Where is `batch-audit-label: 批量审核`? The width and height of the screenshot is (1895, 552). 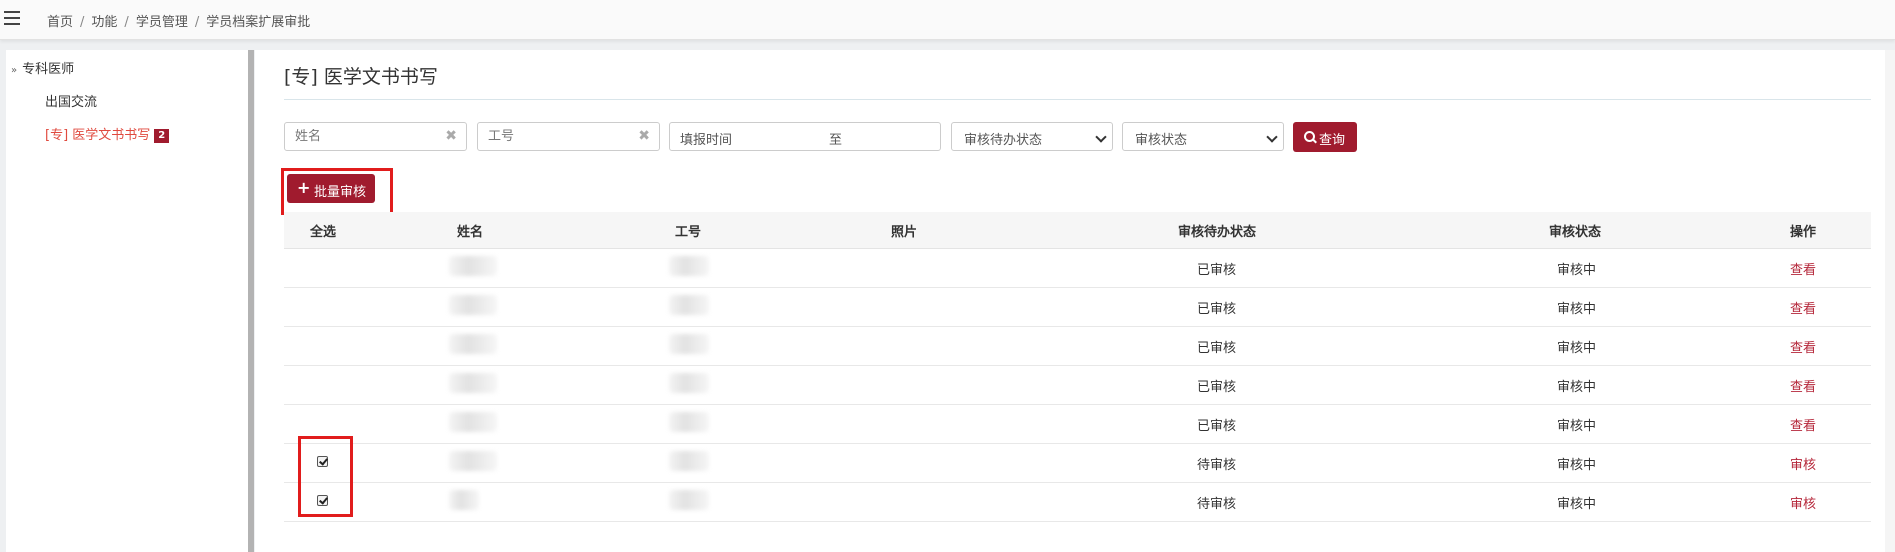 batch-audit-label: 批量审核 is located at coordinates (340, 192).